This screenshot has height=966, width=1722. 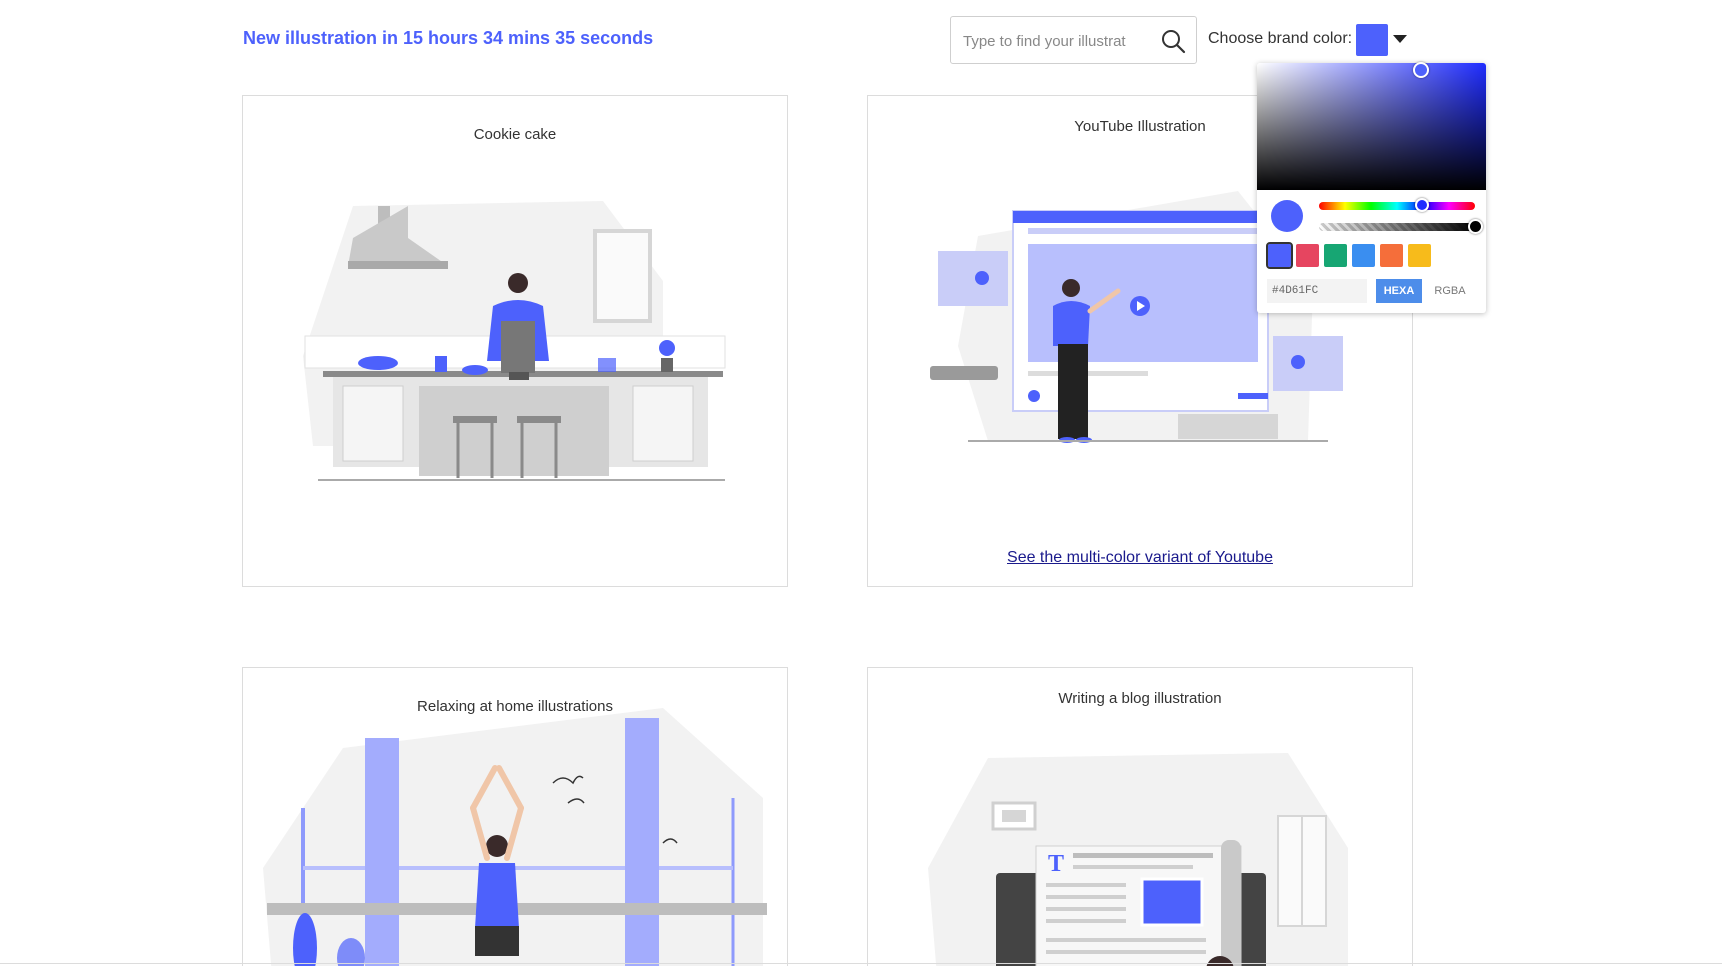 I want to click on illustration-card-writing-blog: Writing a blog illustration T, so click(x=1140, y=816).